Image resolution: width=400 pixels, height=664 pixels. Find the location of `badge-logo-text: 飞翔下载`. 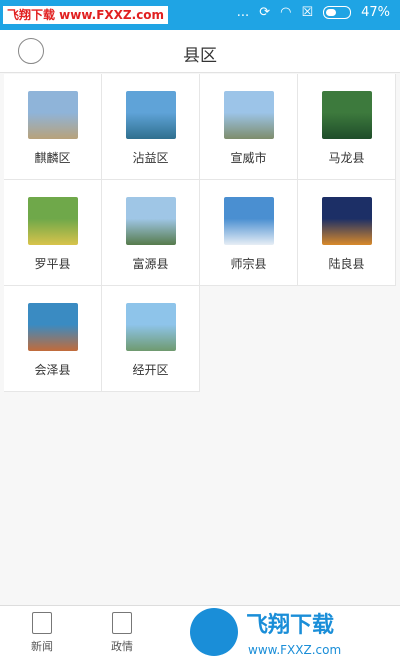

badge-logo-text: 飞翔下载 is located at coordinates (290, 625).